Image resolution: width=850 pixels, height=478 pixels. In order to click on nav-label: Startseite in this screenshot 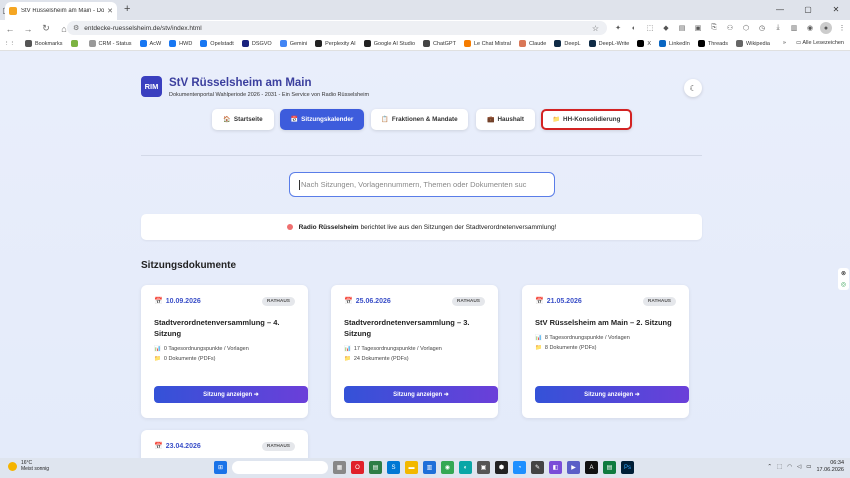, I will do `click(248, 119)`.